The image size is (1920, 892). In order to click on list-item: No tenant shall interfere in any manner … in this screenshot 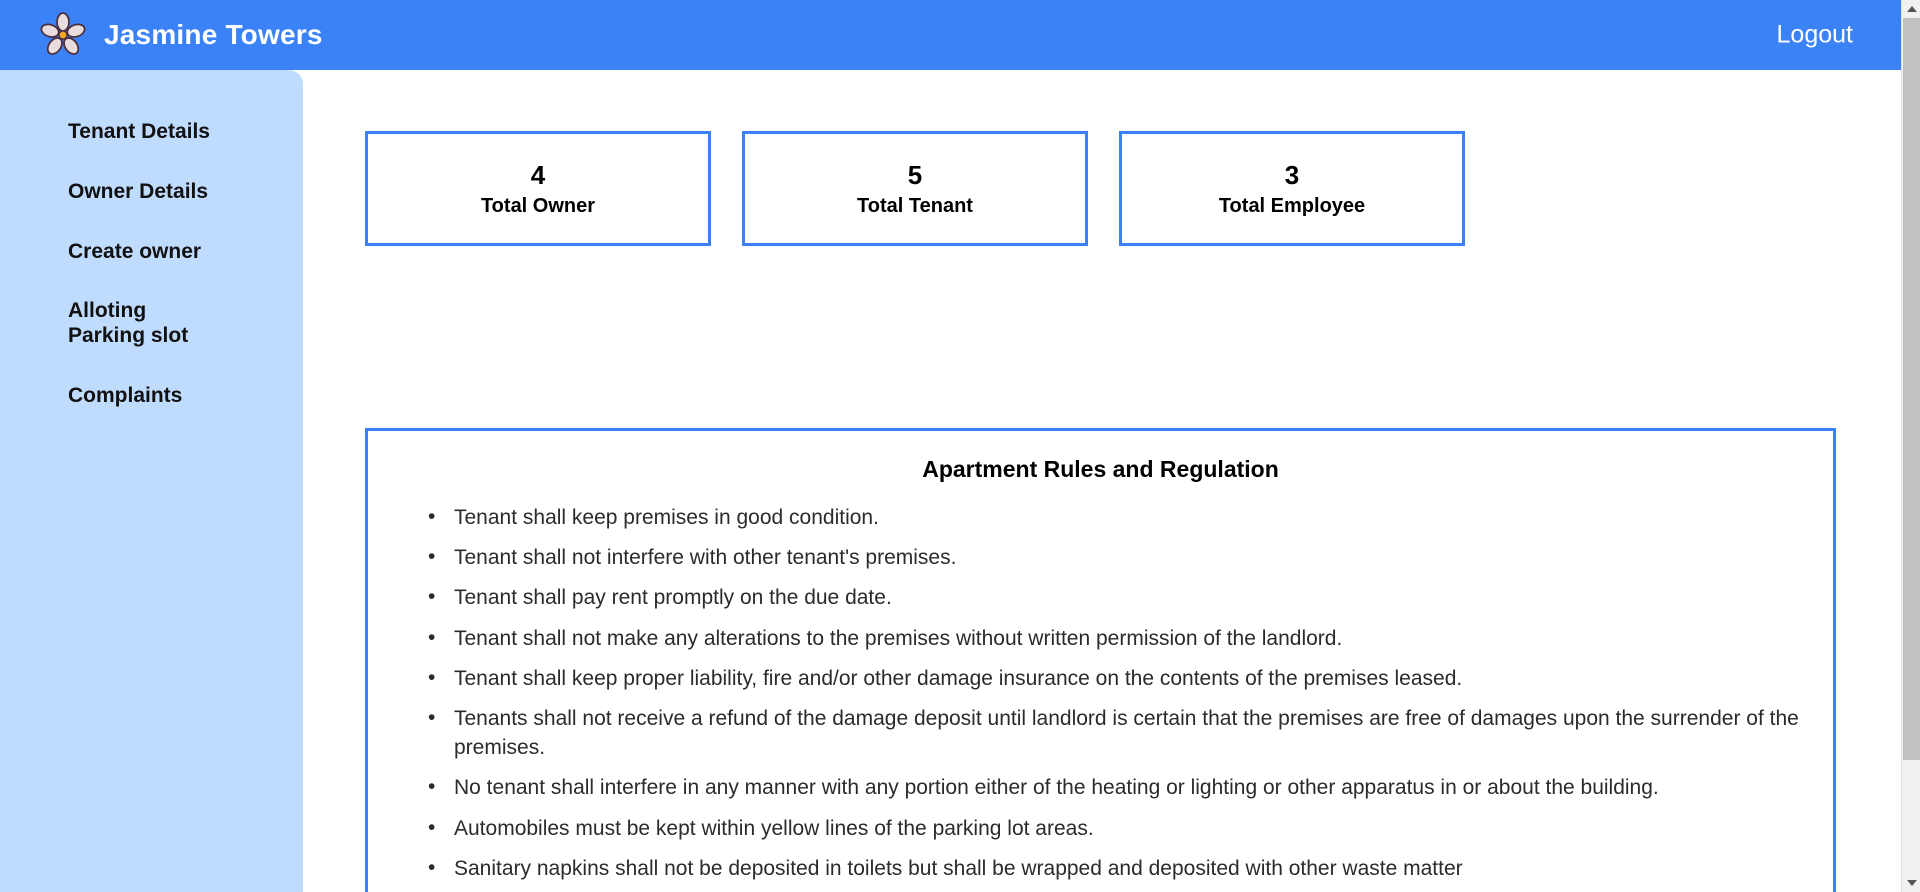, I will do `click(1115, 787)`.